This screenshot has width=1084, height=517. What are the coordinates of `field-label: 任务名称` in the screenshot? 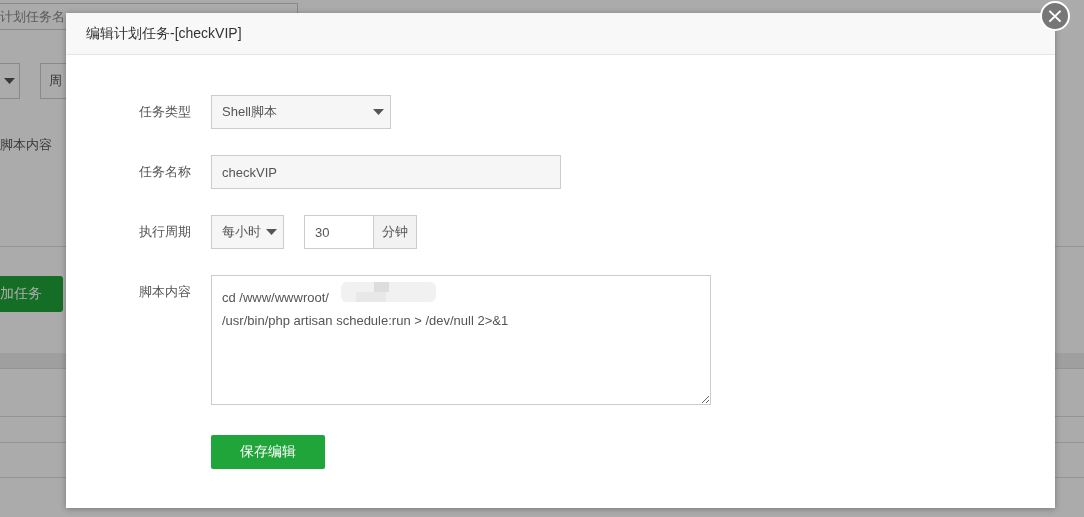 It's located at (165, 172).